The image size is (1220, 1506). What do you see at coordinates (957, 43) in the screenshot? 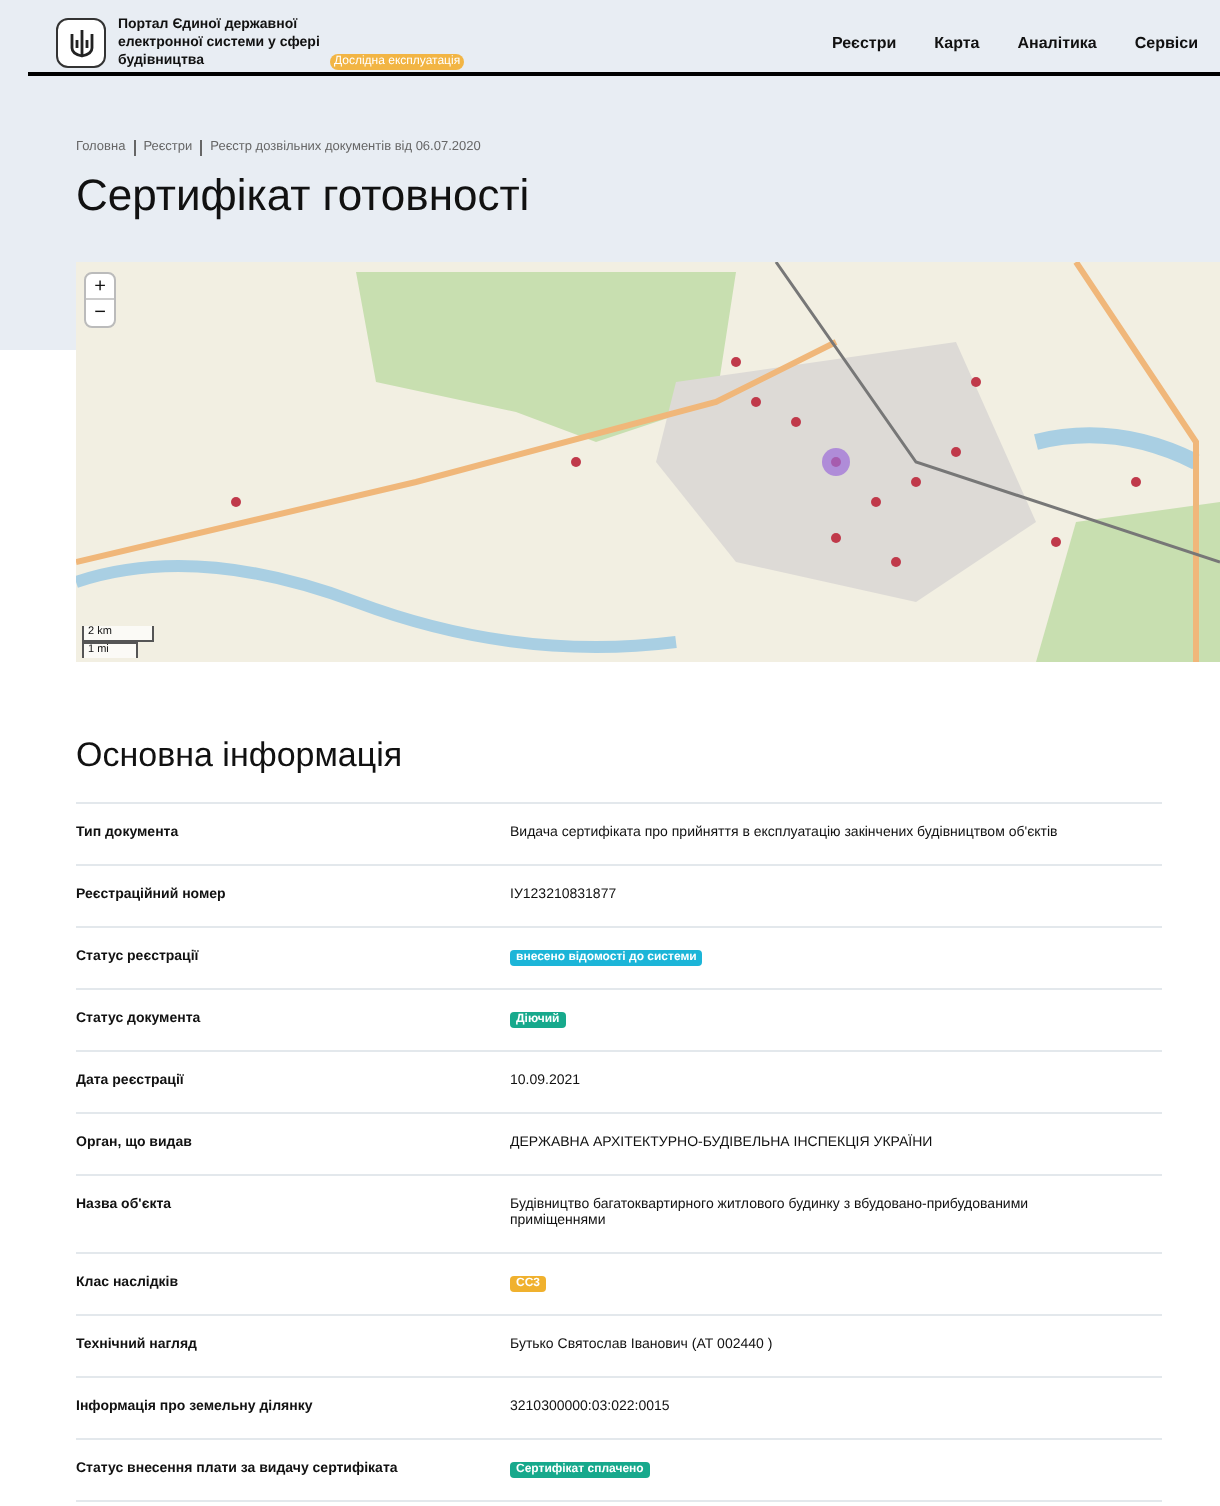
I see `nav-link: Карта` at bounding box center [957, 43].